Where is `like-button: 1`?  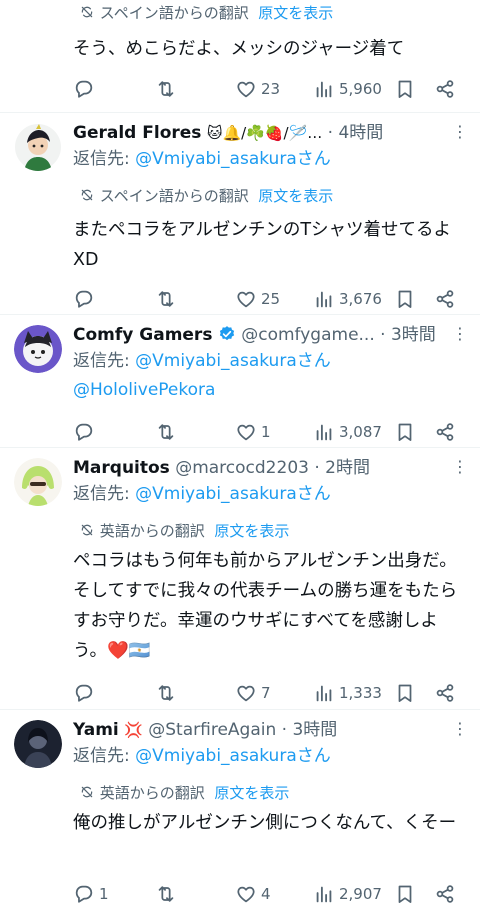
like-button: 1 is located at coordinates (253, 432).